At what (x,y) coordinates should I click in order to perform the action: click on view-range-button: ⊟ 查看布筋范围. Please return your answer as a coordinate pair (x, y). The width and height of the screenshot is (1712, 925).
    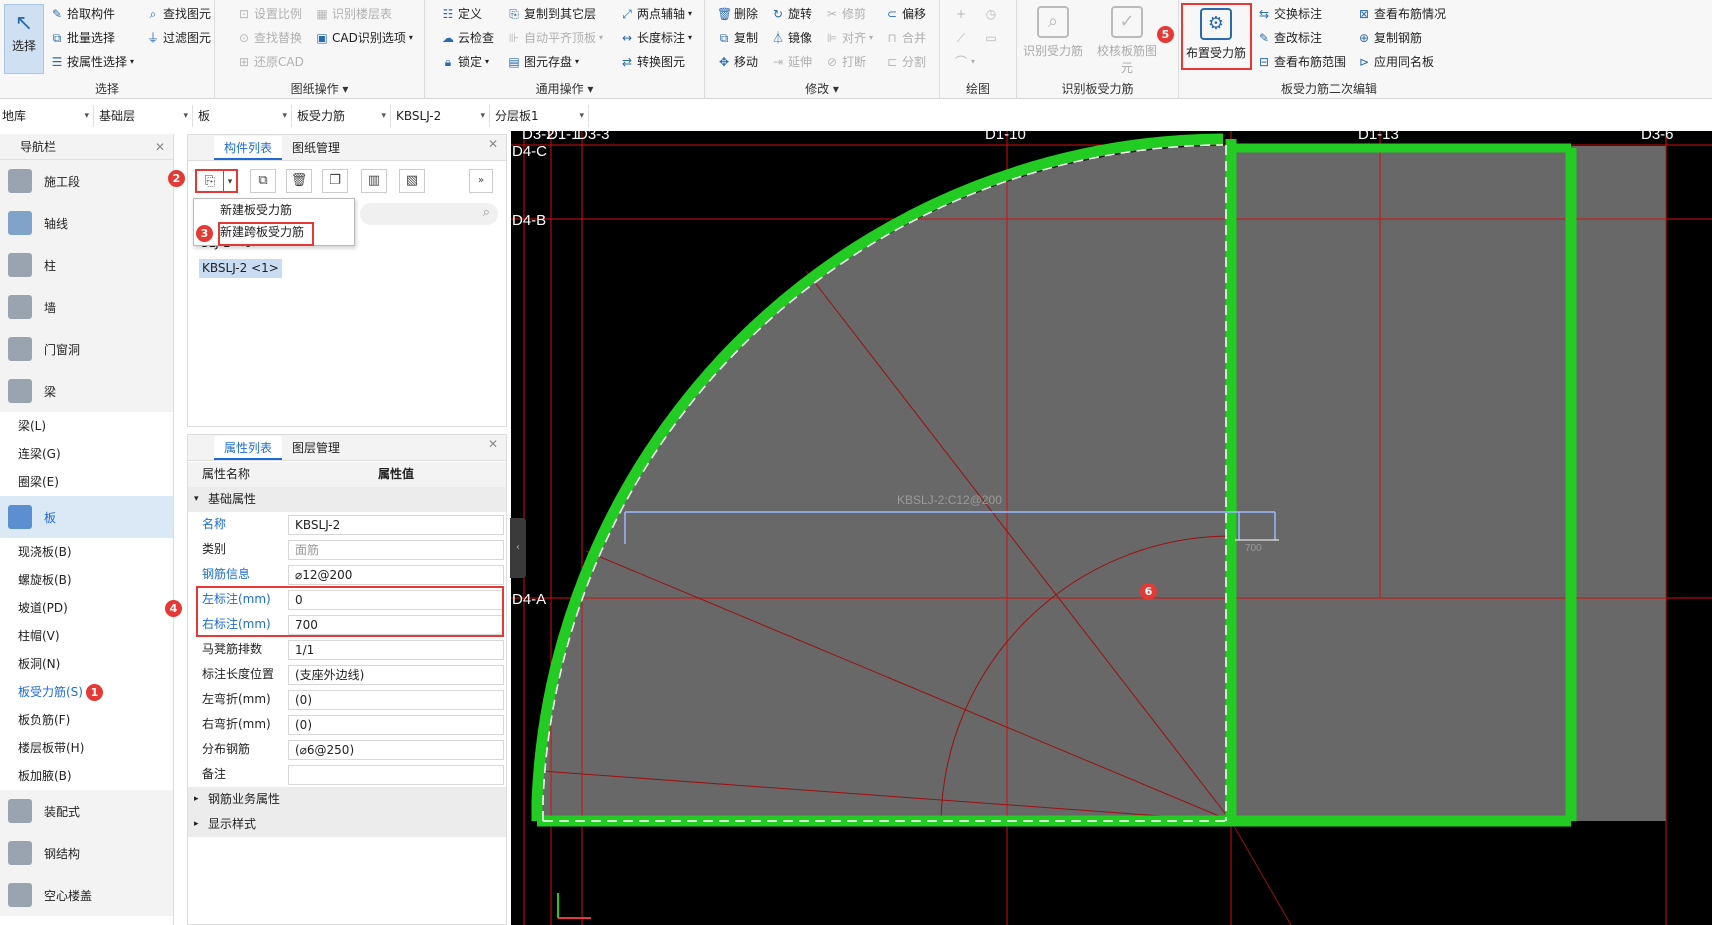
    Looking at the image, I should click on (1301, 62).